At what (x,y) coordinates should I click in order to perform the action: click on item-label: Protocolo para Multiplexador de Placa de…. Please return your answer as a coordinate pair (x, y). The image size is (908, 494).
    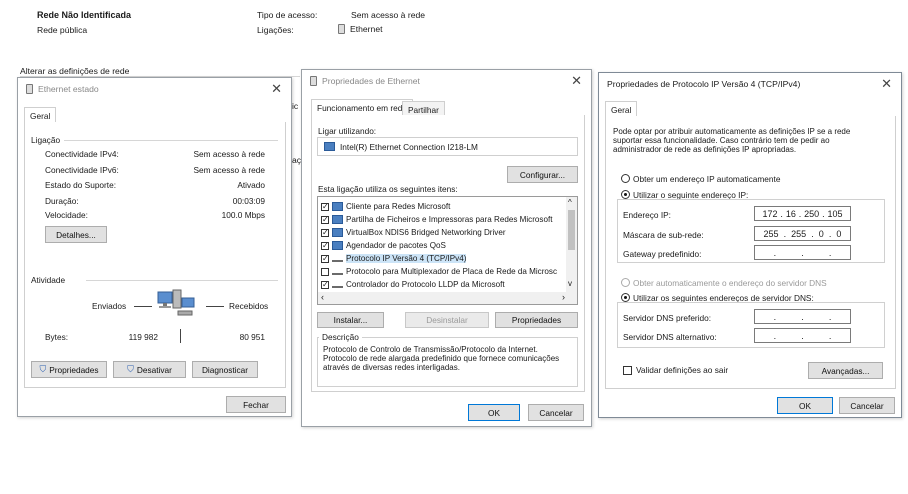
    Looking at the image, I should click on (451, 271).